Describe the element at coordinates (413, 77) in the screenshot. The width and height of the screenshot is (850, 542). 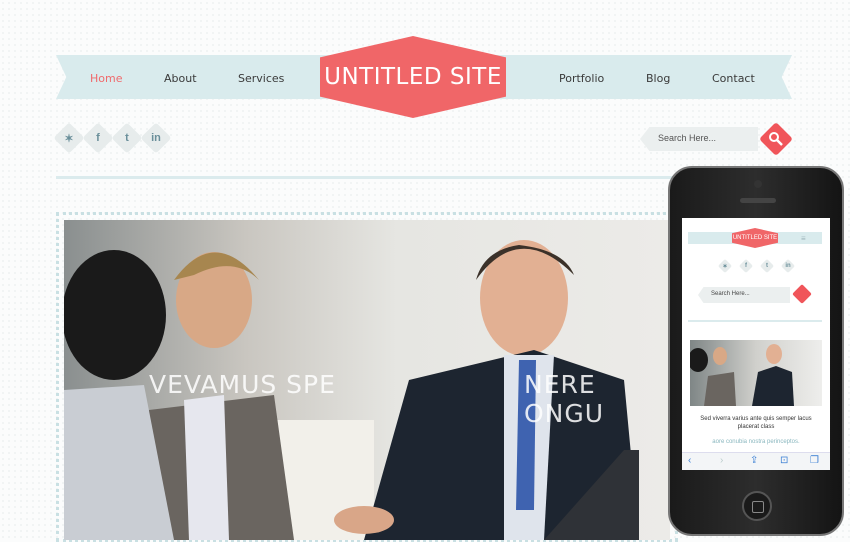
I see `site-logo: UNTITLED SITE` at that location.